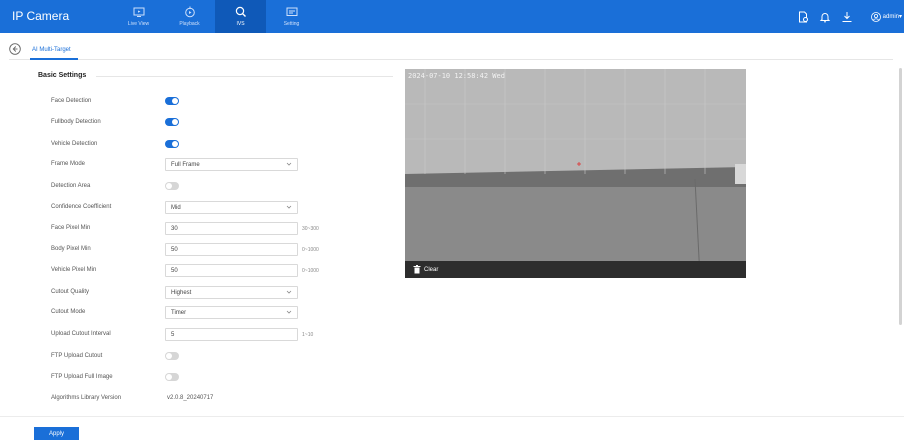 The width and height of the screenshot is (904, 440). Describe the element at coordinates (240, 11) in the screenshot. I see `ivs-icon` at that location.